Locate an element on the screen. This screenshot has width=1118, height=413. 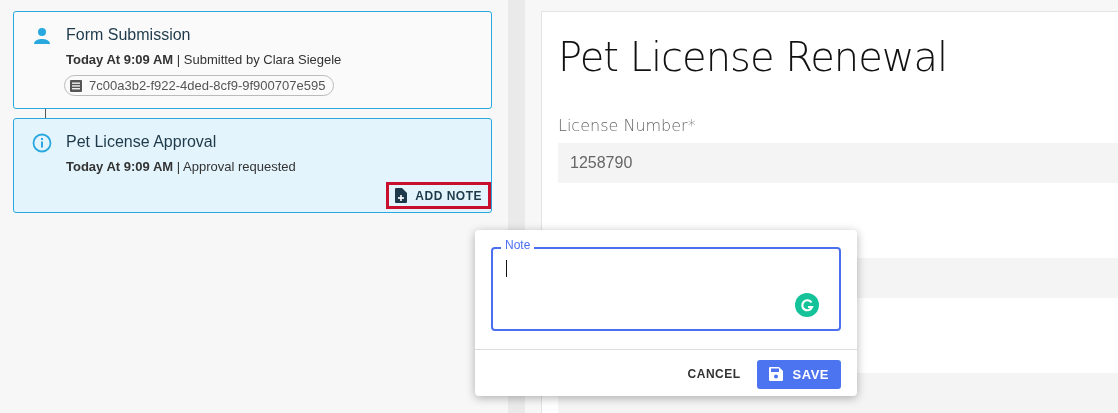
note-label: Note is located at coordinates (518, 245).